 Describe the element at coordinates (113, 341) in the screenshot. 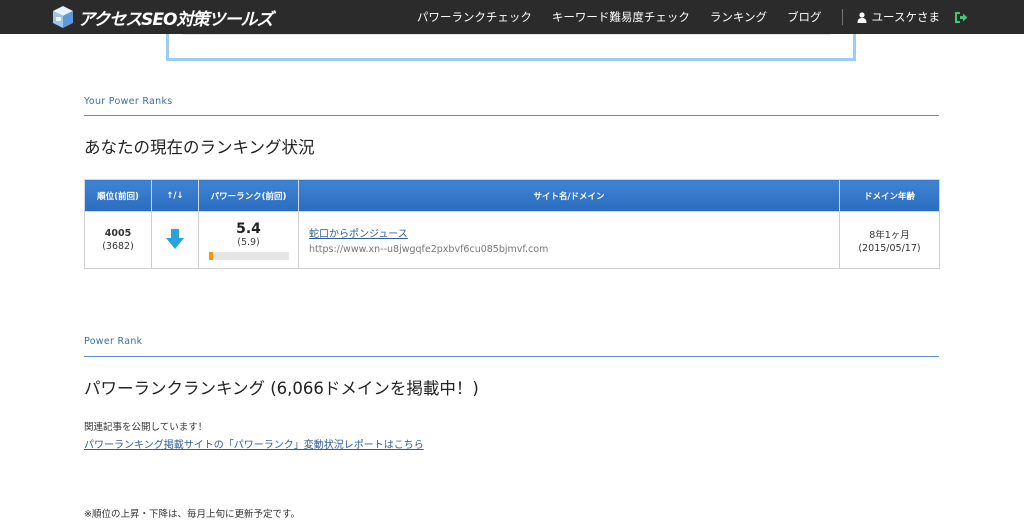

I see `power-rank-eyebrow: Power Rank` at that location.